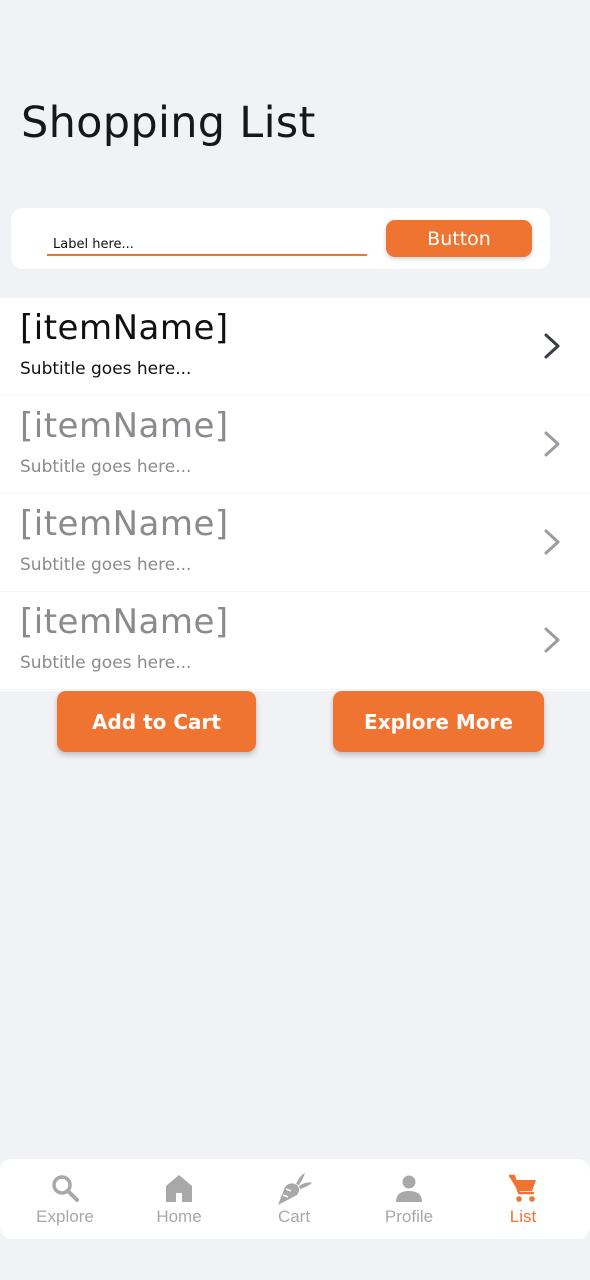 The height and width of the screenshot is (1280, 590). What do you see at coordinates (156, 721) in the screenshot?
I see `add-to-cart-button: Add to Cart` at bounding box center [156, 721].